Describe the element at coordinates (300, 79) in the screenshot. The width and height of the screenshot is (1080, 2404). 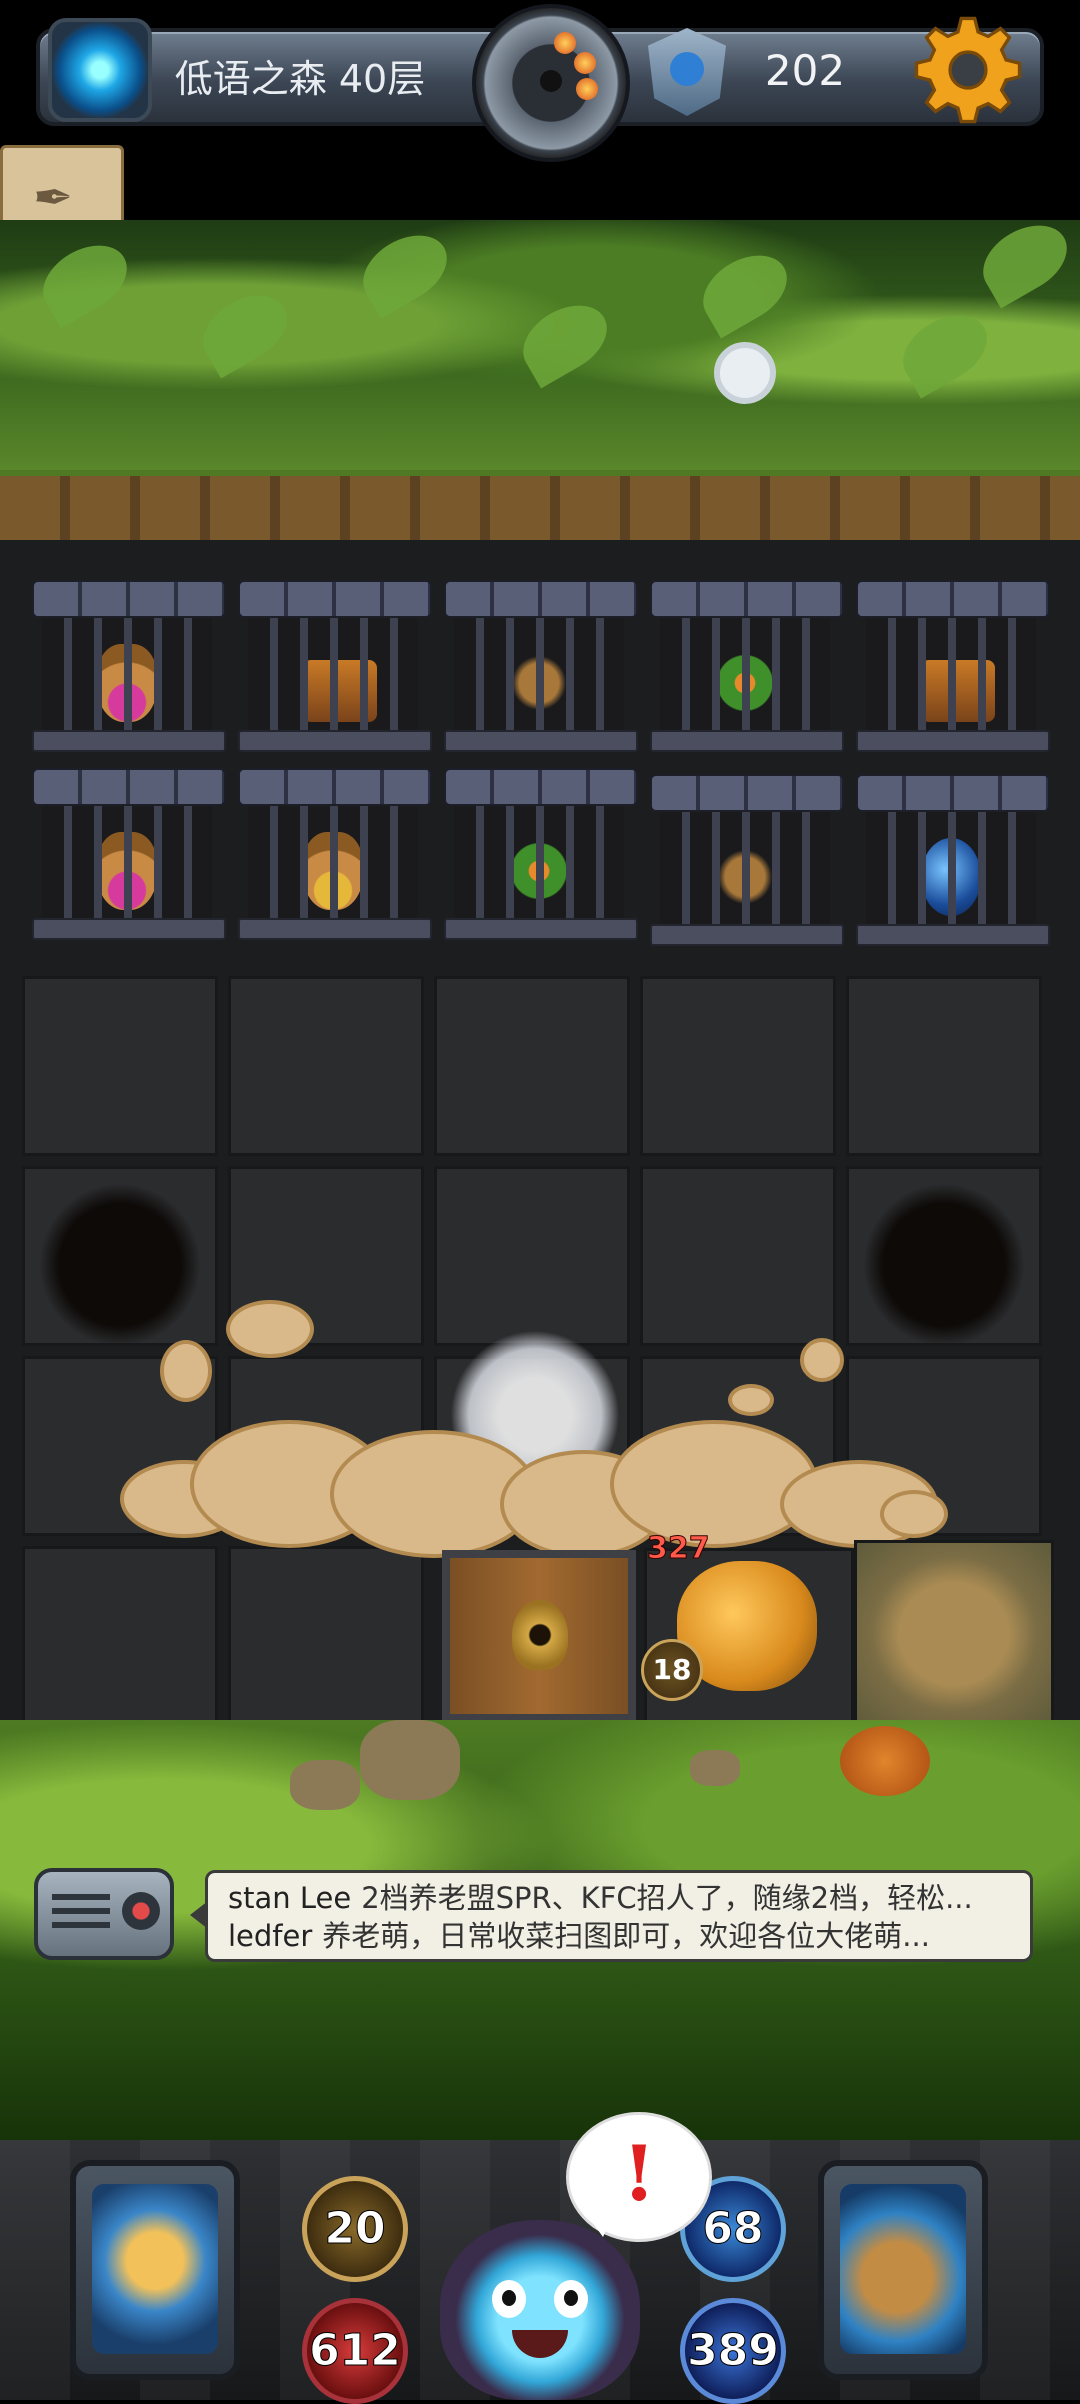
I see `floor-title: 低语之森 40层` at that location.